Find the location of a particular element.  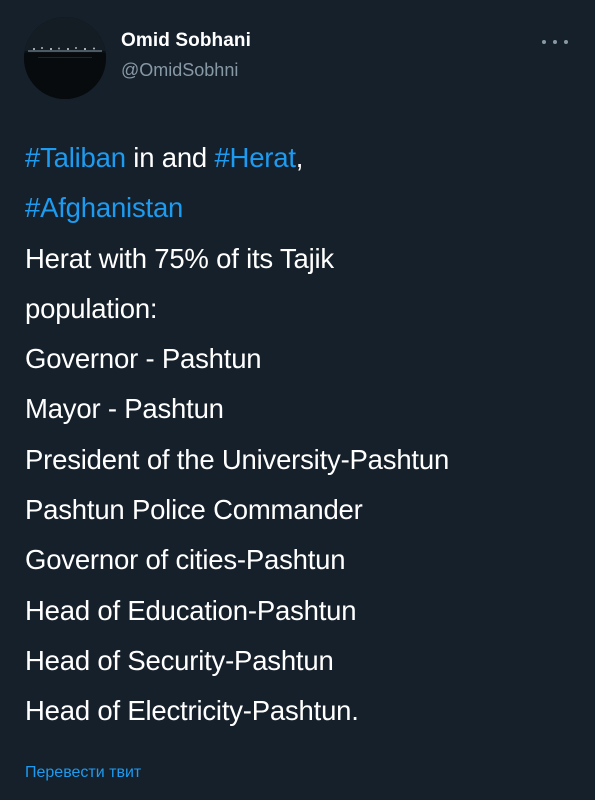

more-horizontal-icon is located at coordinates (555, 42).